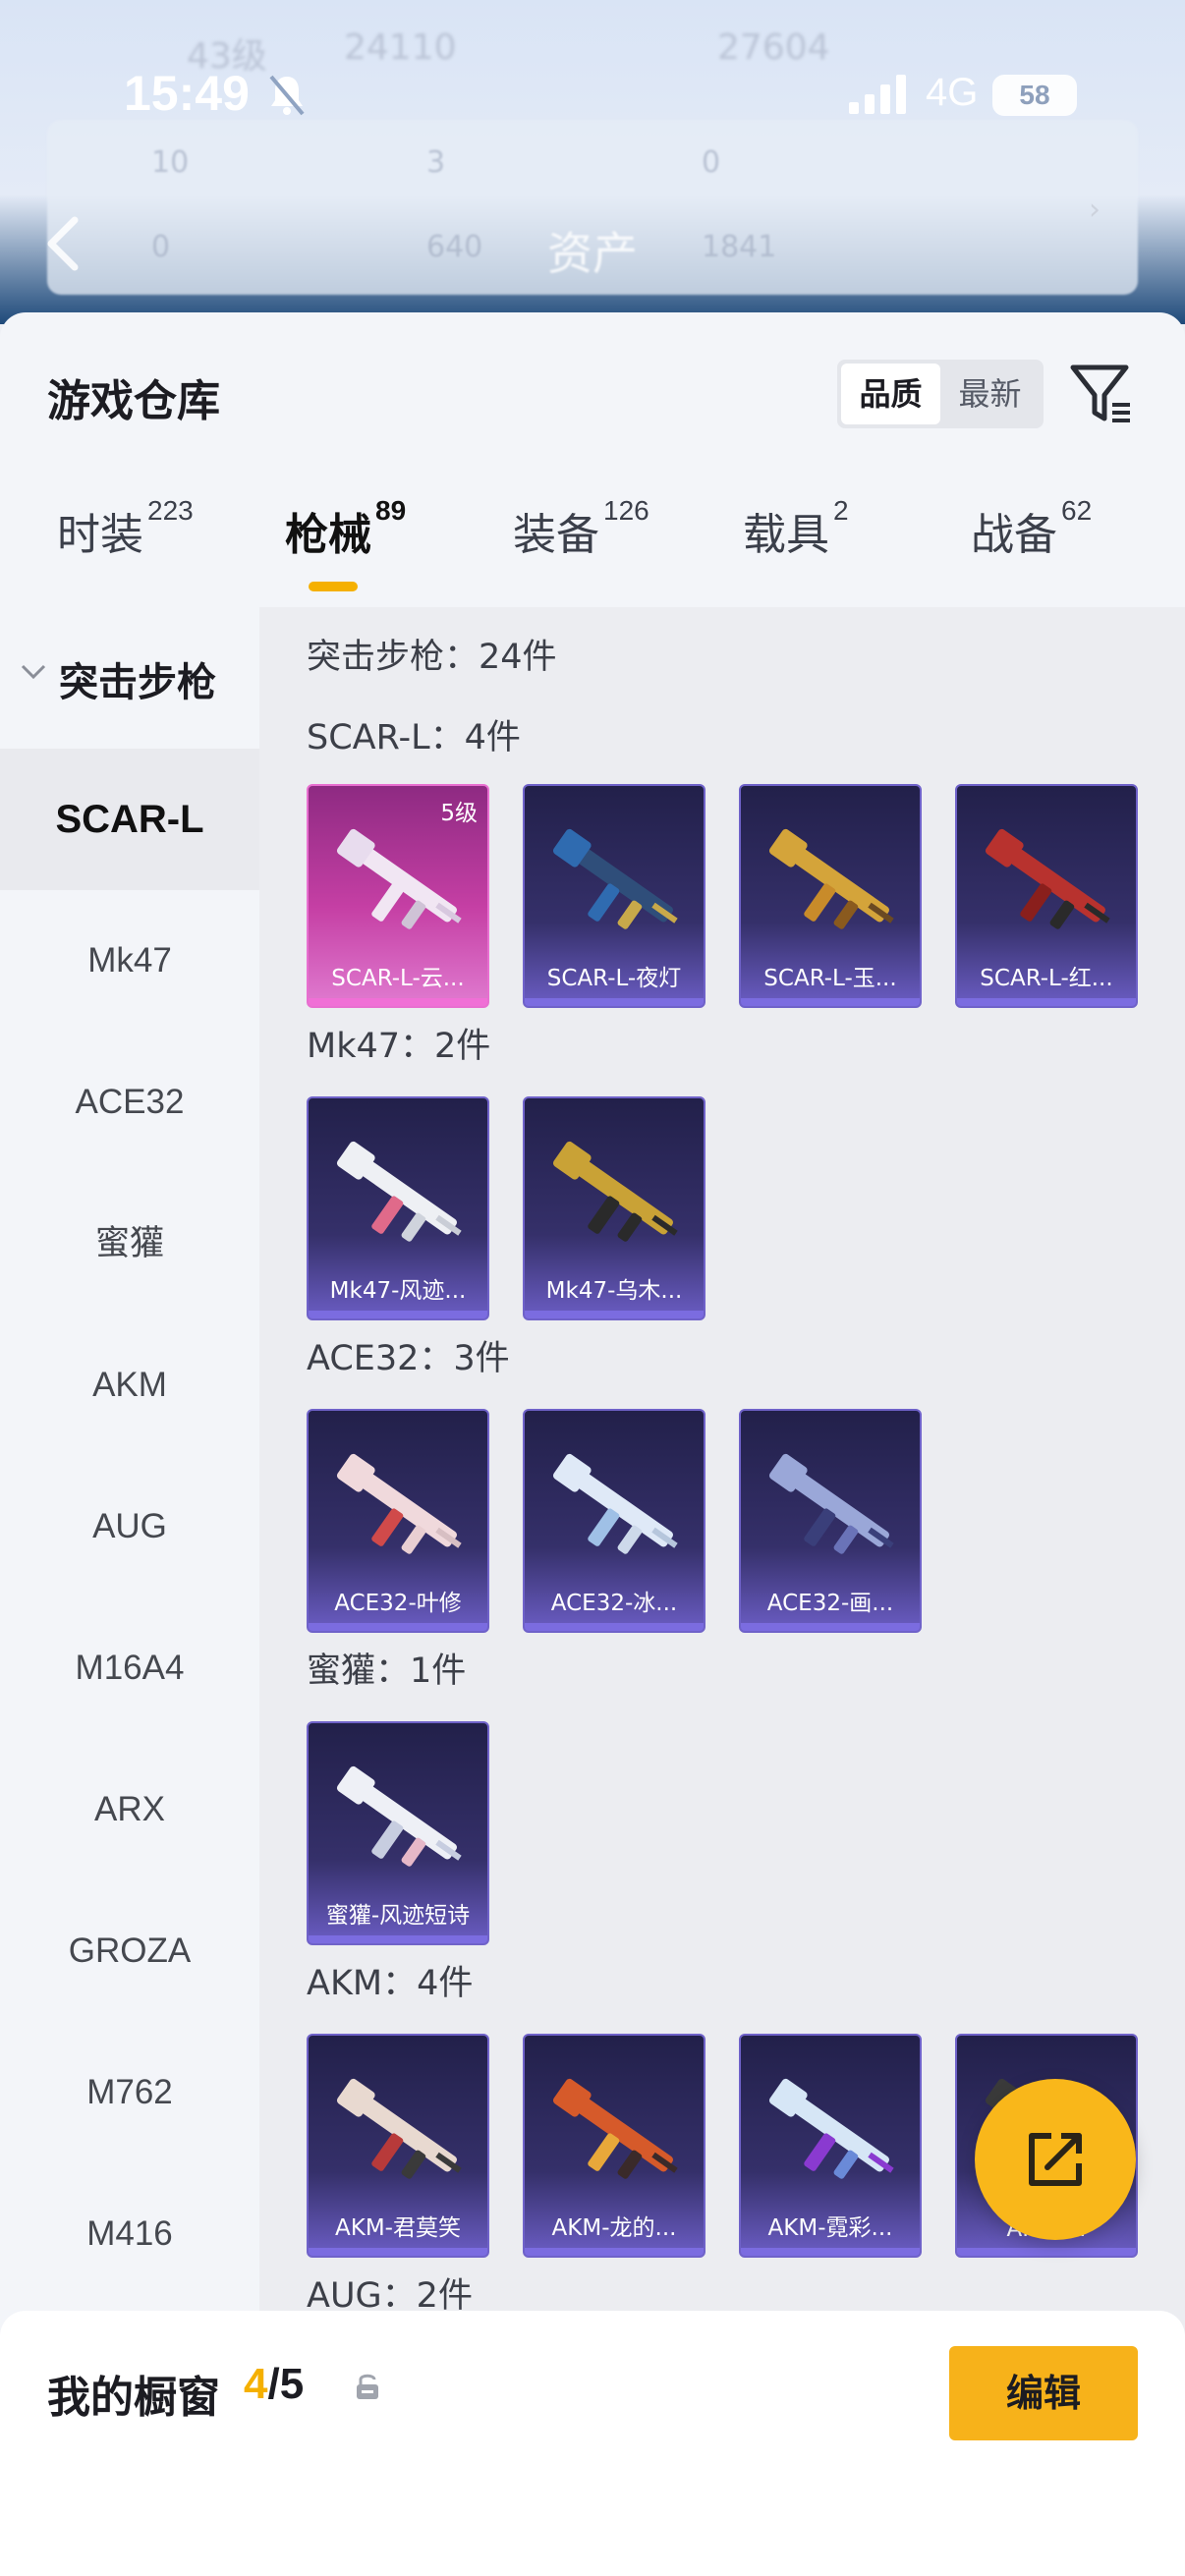  I want to click on showcase-title: 我的橱窗, so click(134, 2398).